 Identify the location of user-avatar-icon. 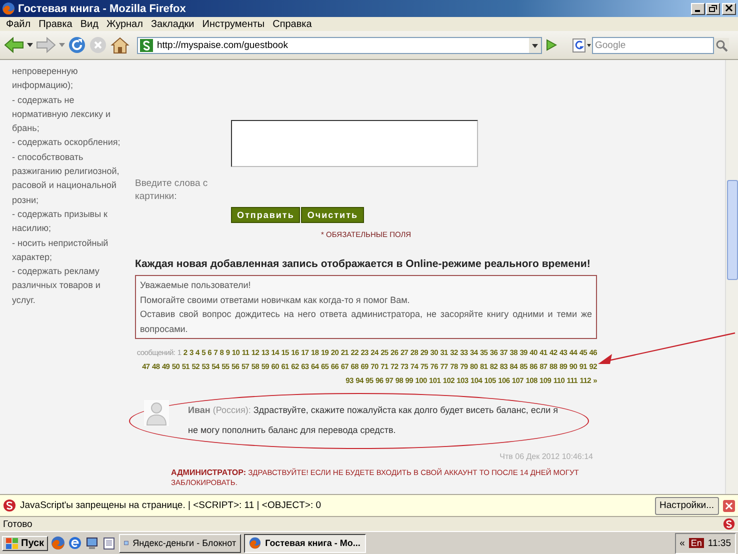
(156, 413).